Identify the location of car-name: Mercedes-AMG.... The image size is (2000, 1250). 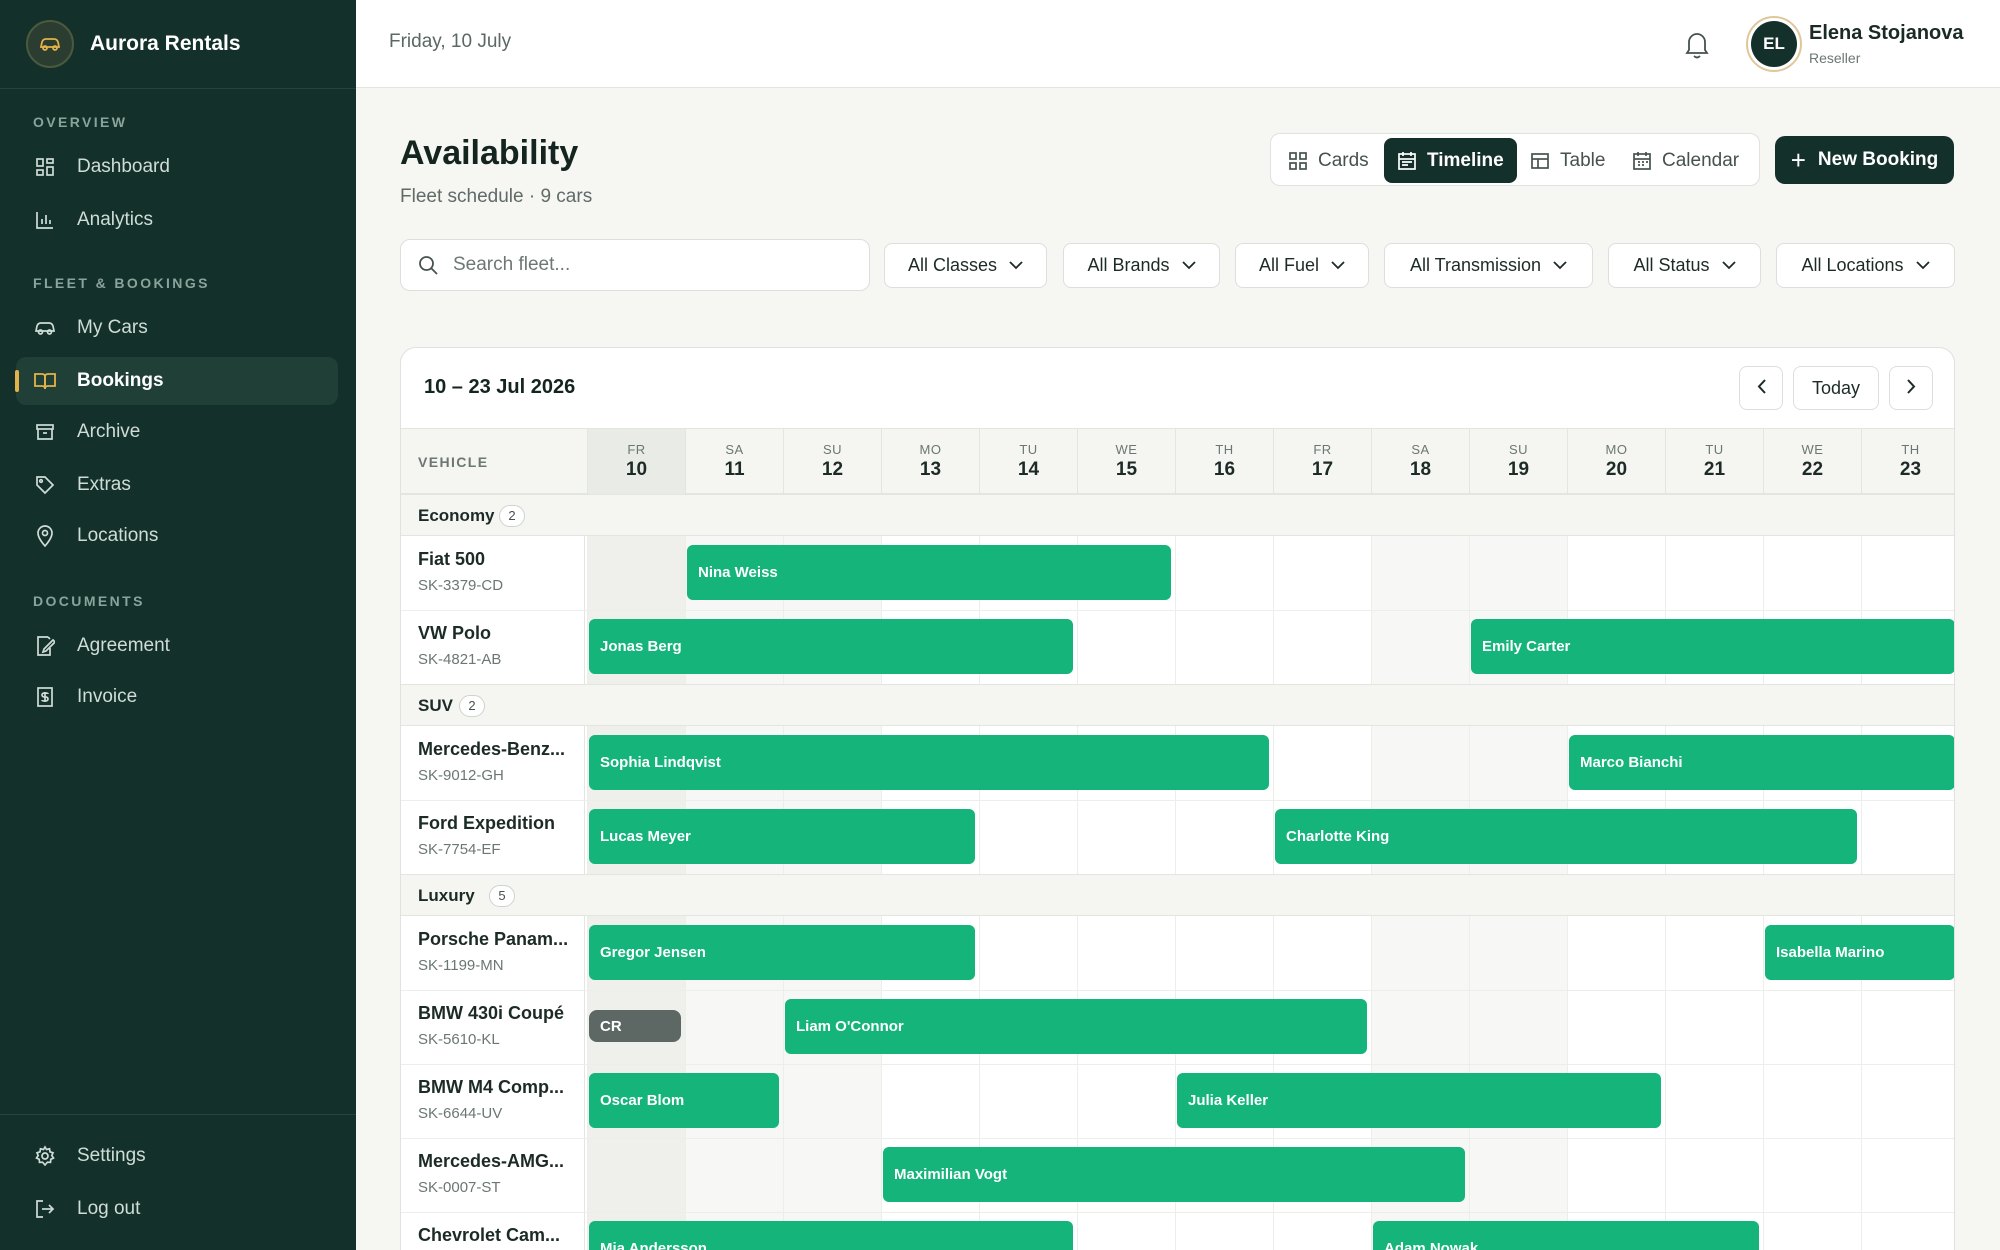
(491, 1161).